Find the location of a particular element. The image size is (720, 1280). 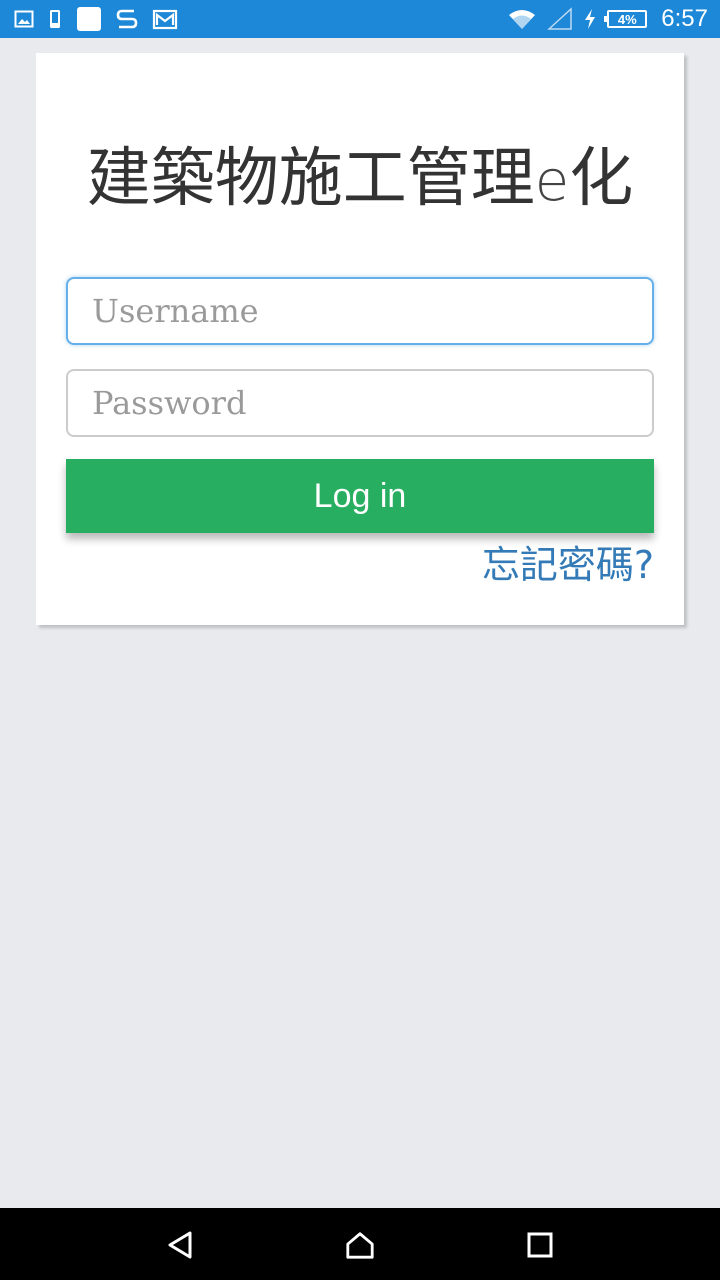

app-title-main: 建築物施工管理 is located at coordinates (310, 179).